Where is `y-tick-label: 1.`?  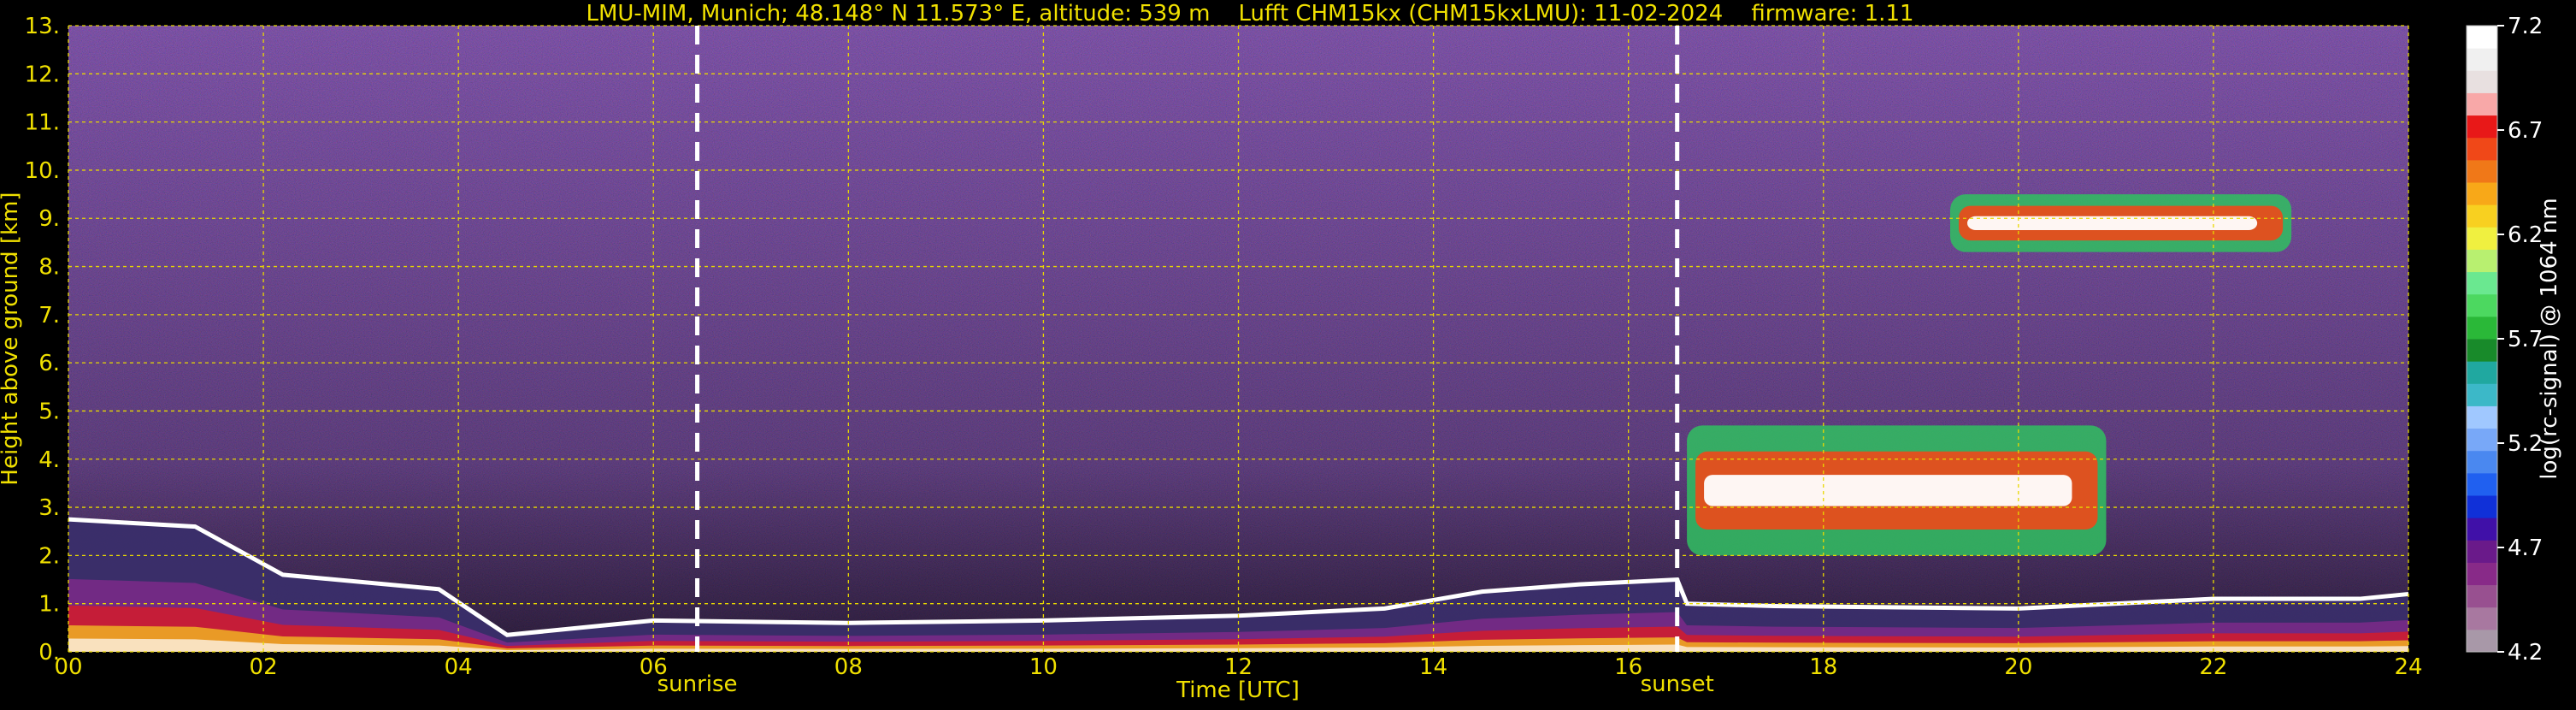 y-tick-label: 1. is located at coordinates (49, 605).